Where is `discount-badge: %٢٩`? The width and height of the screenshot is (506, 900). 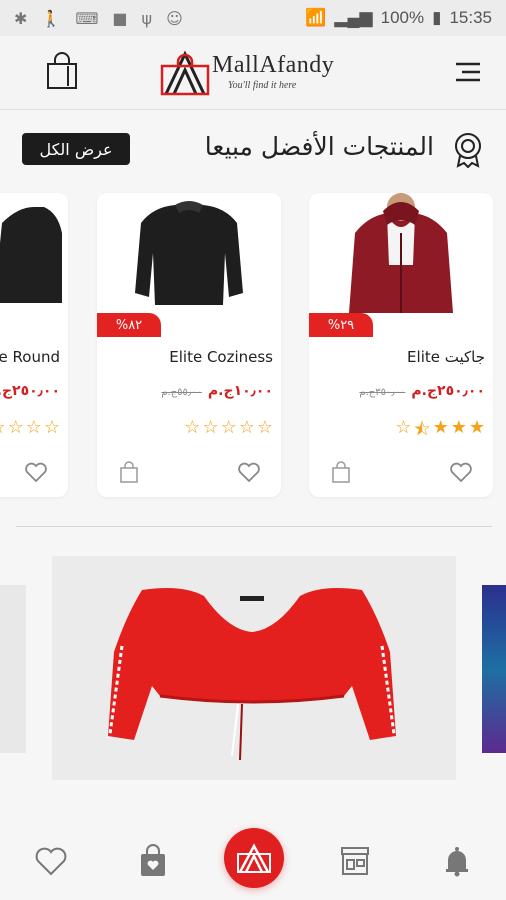
discount-badge: %٢٩ is located at coordinates (341, 325).